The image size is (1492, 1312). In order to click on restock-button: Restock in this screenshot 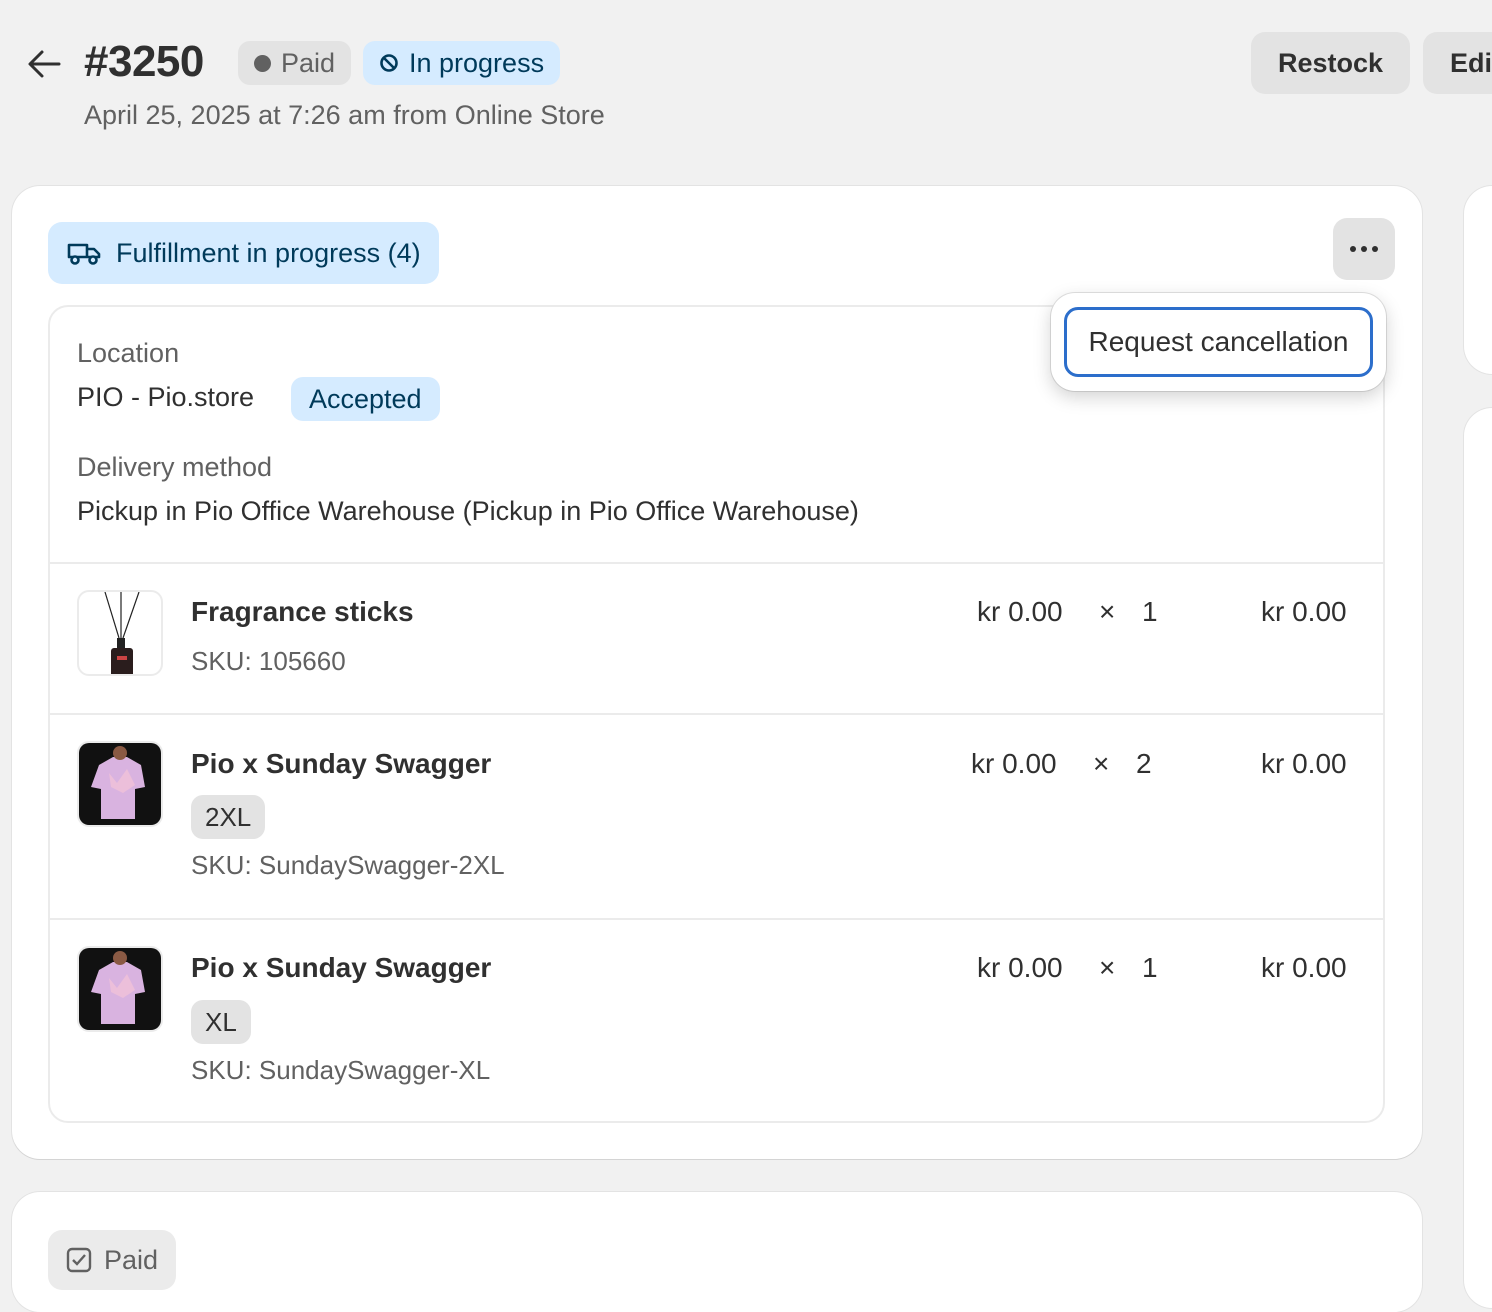, I will do `click(1331, 63)`.